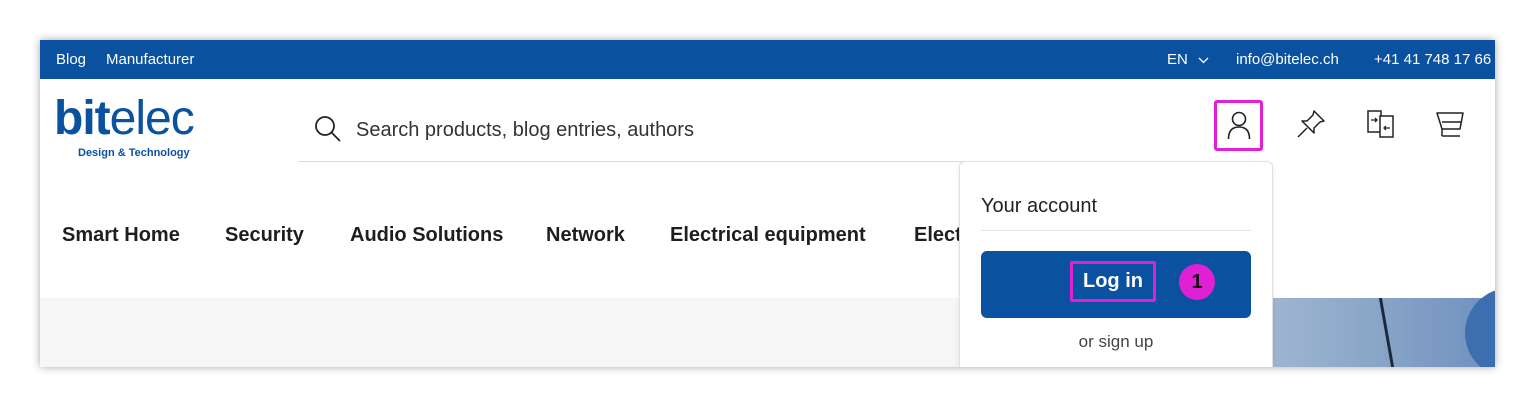  Describe the element at coordinates (426, 235) in the screenshot. I see `nav-item-audio-solutions: Audio Solutions` at that location.